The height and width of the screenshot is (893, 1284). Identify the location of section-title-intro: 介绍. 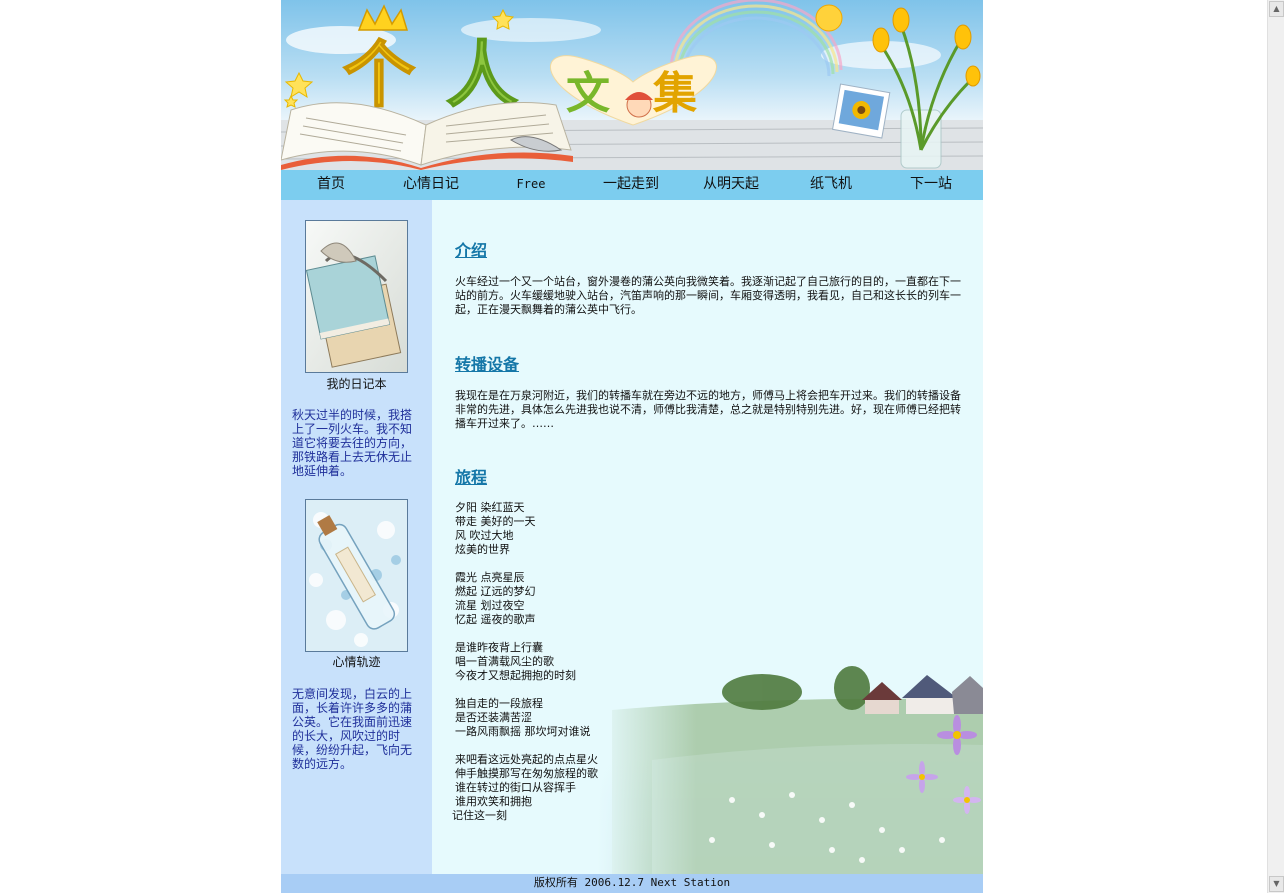
(471, 249).